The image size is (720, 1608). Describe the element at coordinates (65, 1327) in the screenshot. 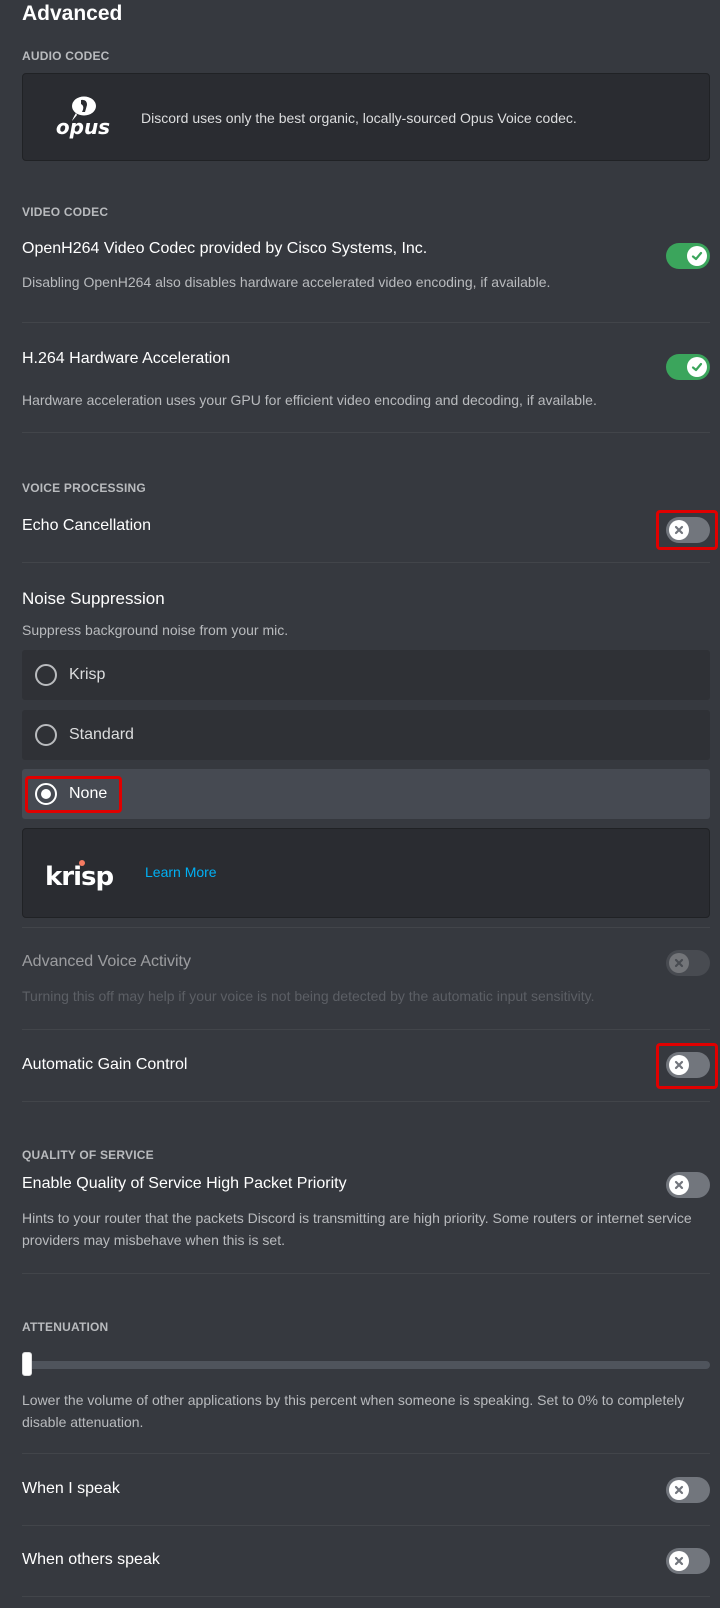

I see `attenuation-section-label: Attenuation` at that location.